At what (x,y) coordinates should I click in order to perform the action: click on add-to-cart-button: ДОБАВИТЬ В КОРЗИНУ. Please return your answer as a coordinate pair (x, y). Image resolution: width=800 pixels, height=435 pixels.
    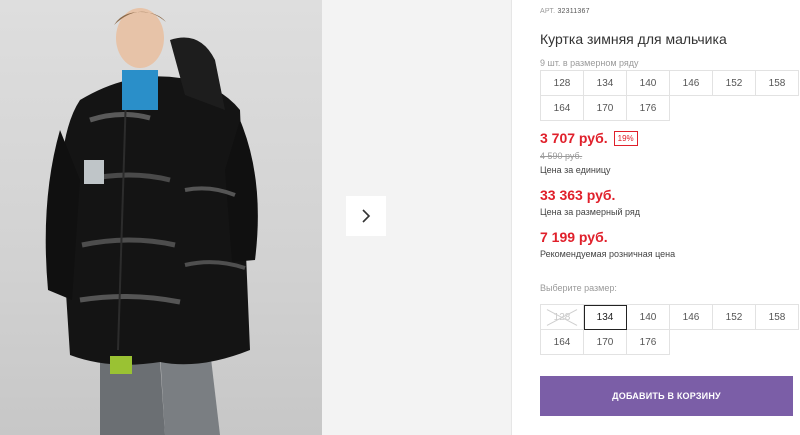
    Looking at the image, I should click on (666, 396).